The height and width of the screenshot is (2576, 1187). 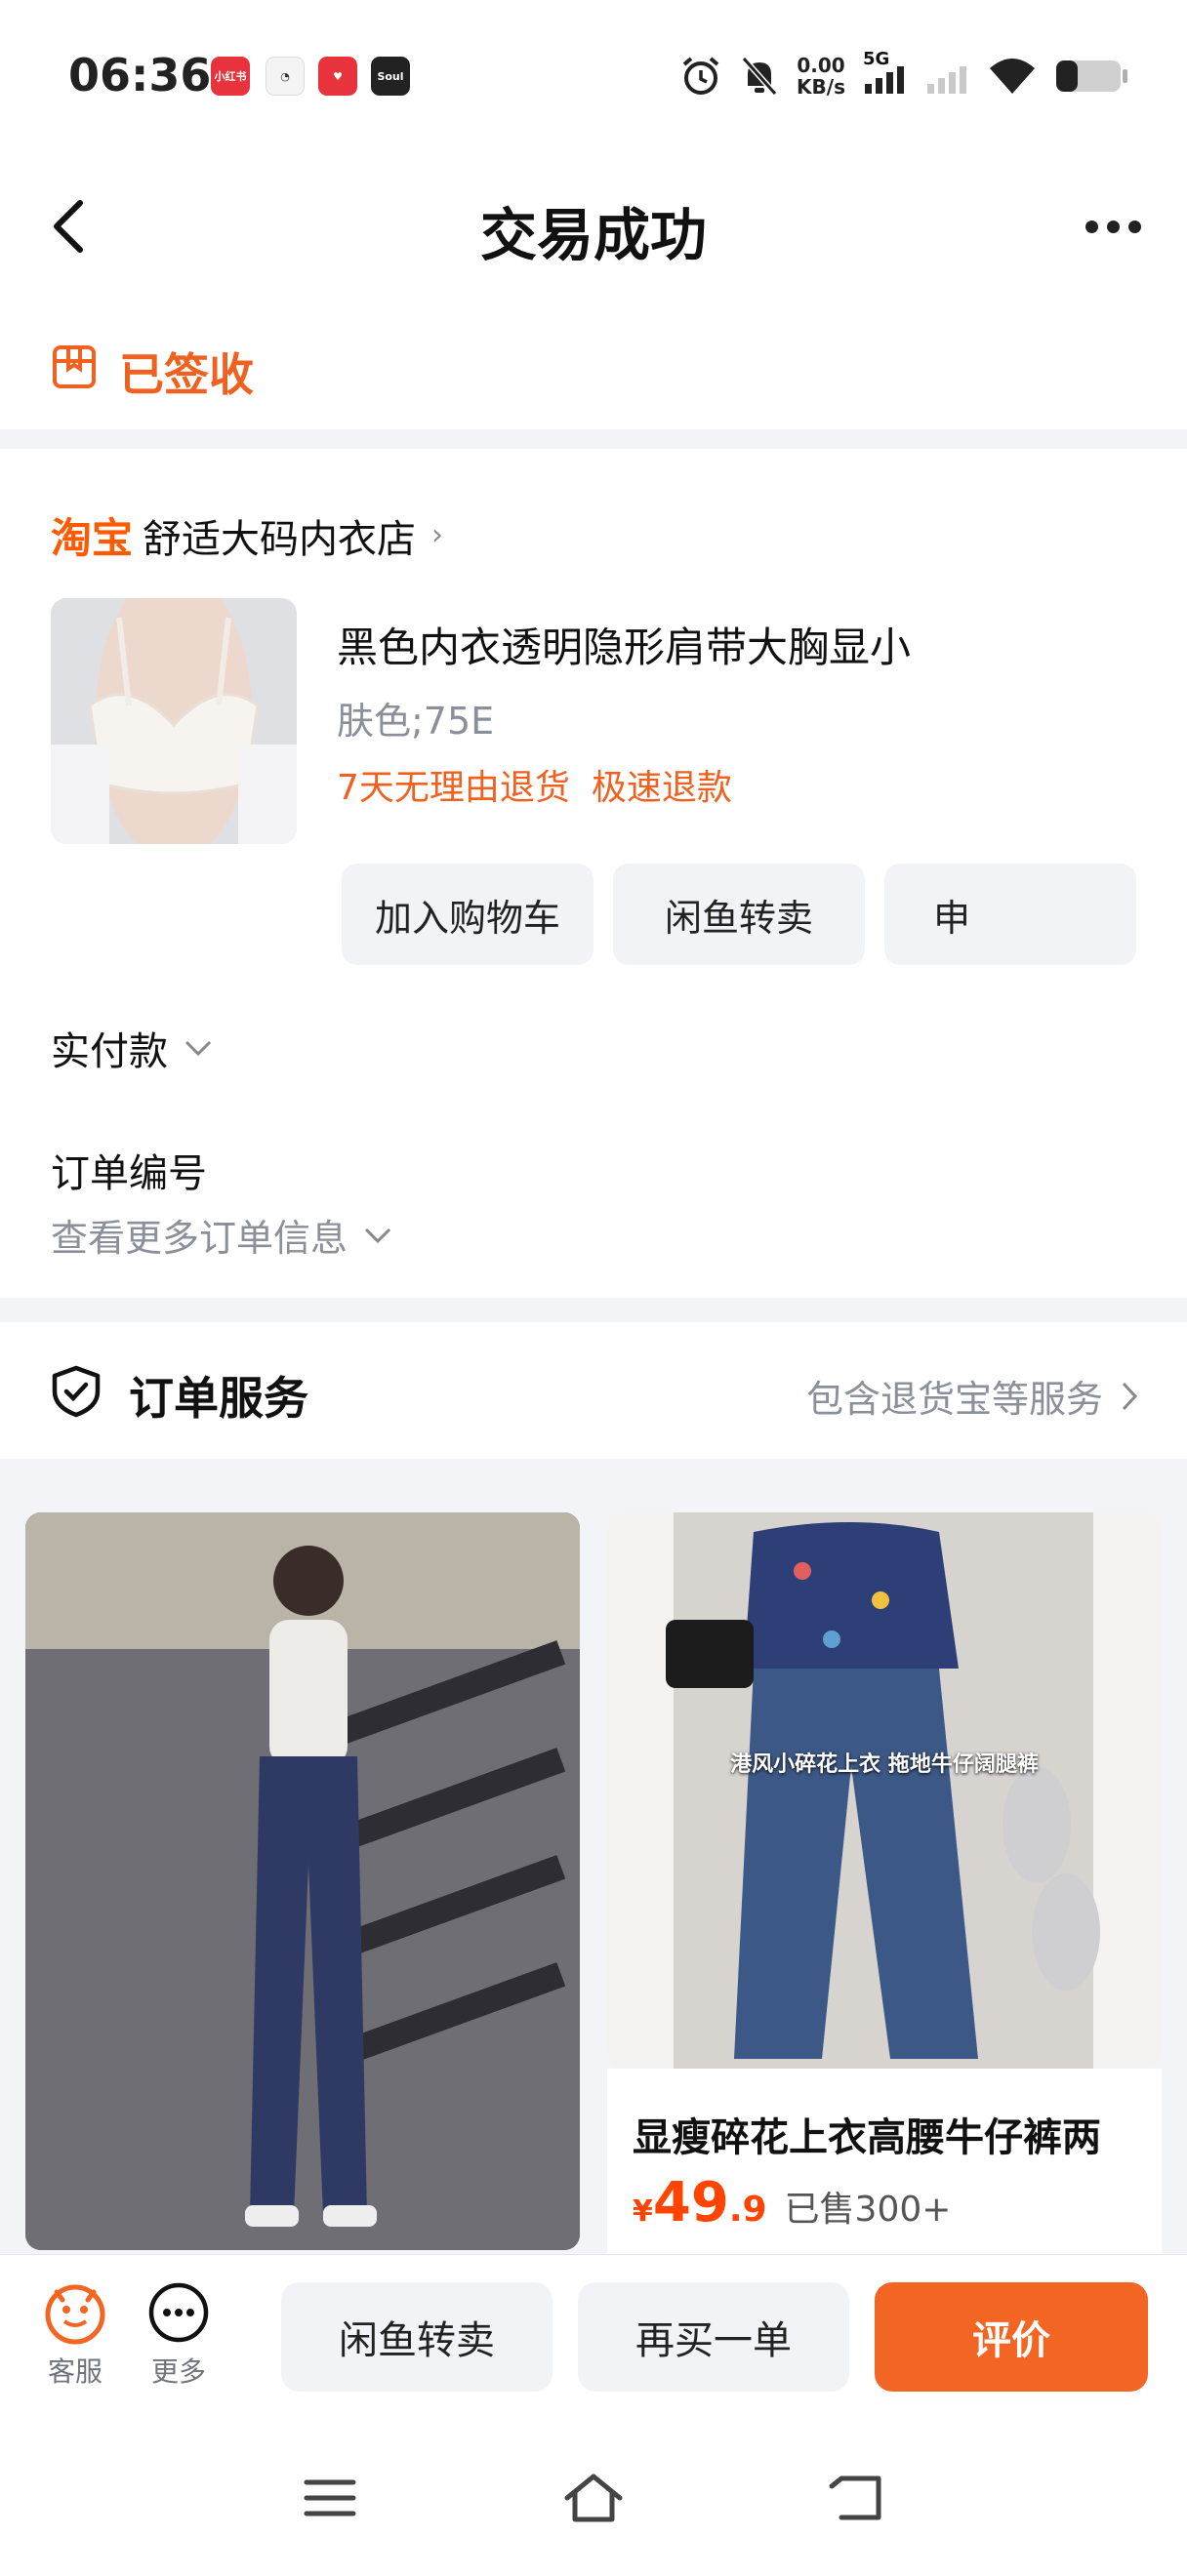 What do you see at coordinates (593, 235) in the screenshot?
I see `page-title: 交易成功` at bounding box center [593, 235].